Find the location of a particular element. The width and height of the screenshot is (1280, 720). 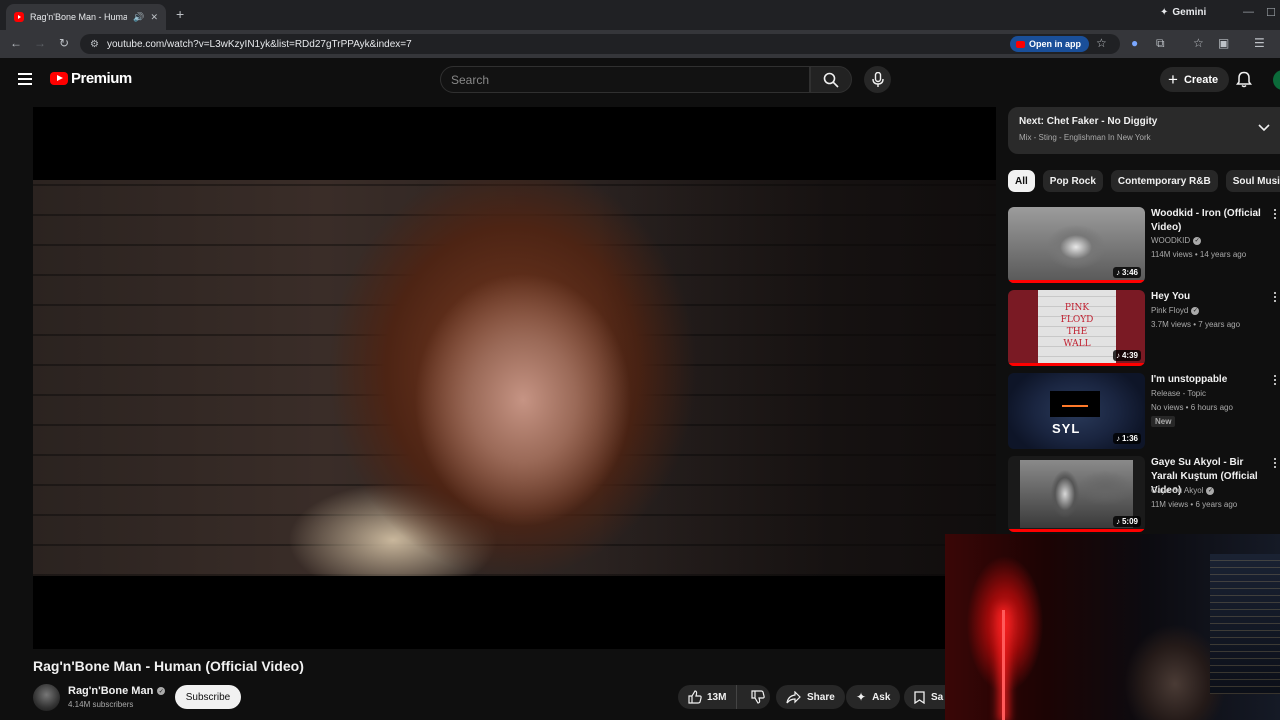

new-badge: New is located at coordinates (1163, 421).